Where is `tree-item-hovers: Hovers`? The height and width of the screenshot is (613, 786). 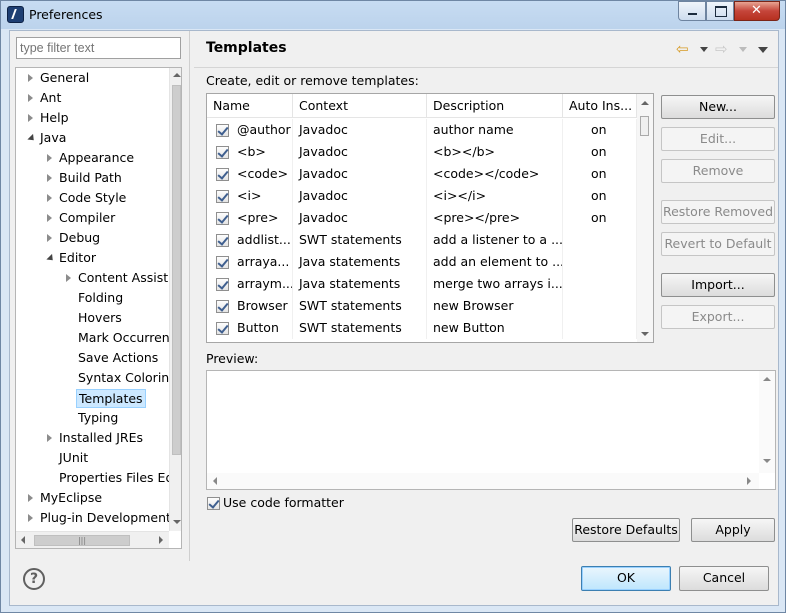 tree-item-hovers: Hovers is located at coordinates (92, 318).